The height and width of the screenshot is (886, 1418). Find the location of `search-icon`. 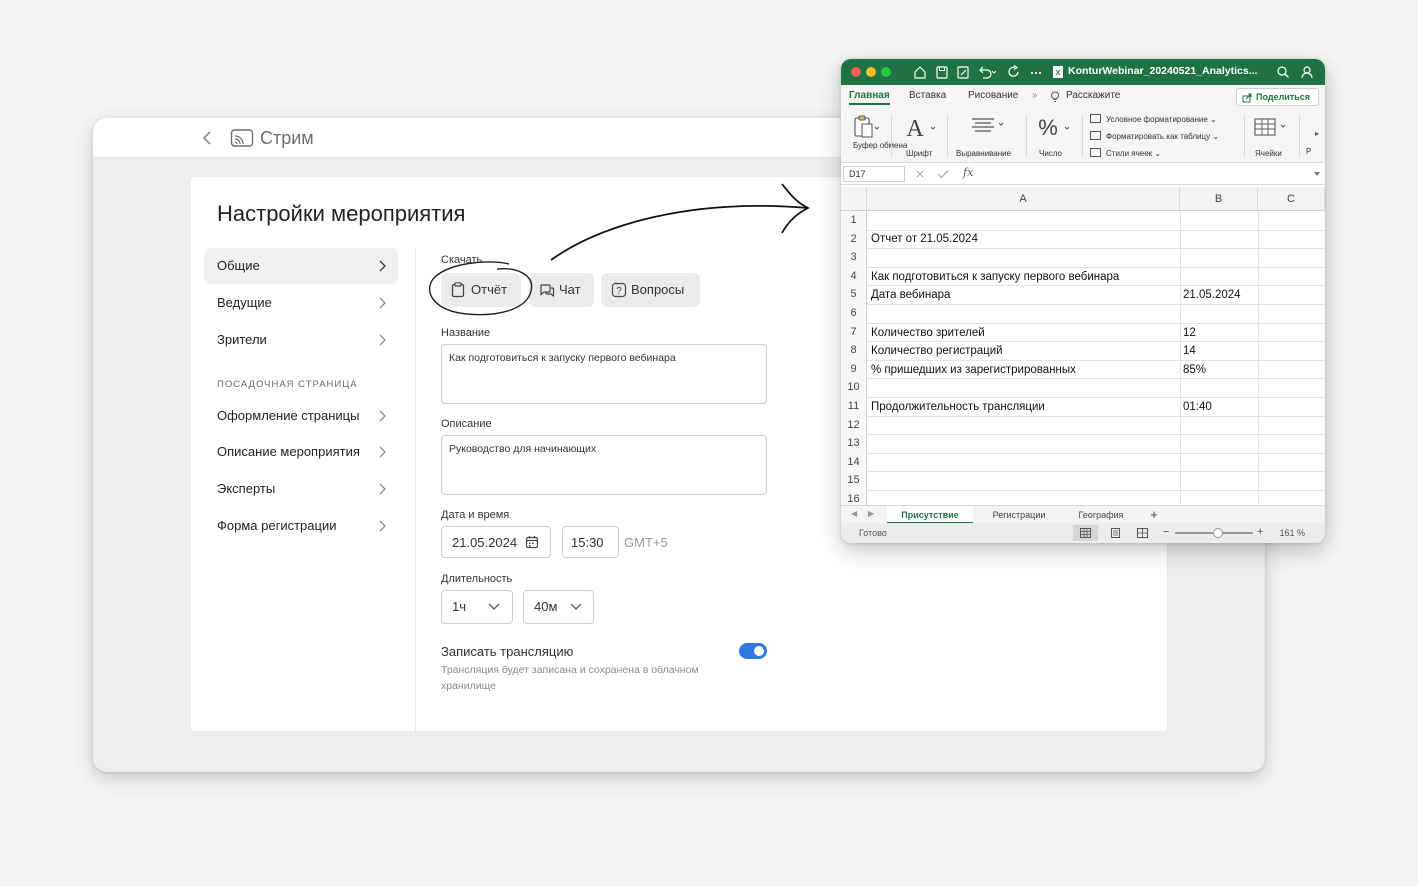

search-icon is located at coordinates (1283, 72).